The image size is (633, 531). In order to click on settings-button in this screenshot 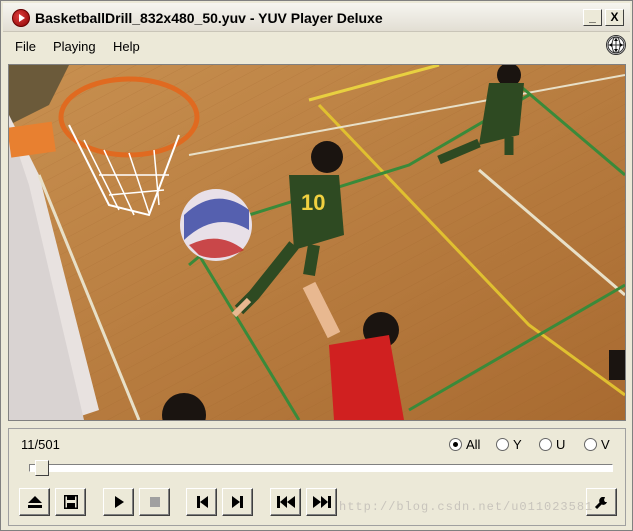, I will do `click(601, 502)`.